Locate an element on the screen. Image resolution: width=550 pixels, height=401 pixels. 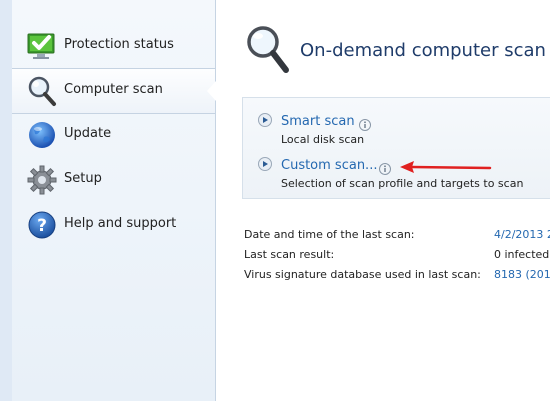
question-icon: ? is located at coordinates (42, 225).